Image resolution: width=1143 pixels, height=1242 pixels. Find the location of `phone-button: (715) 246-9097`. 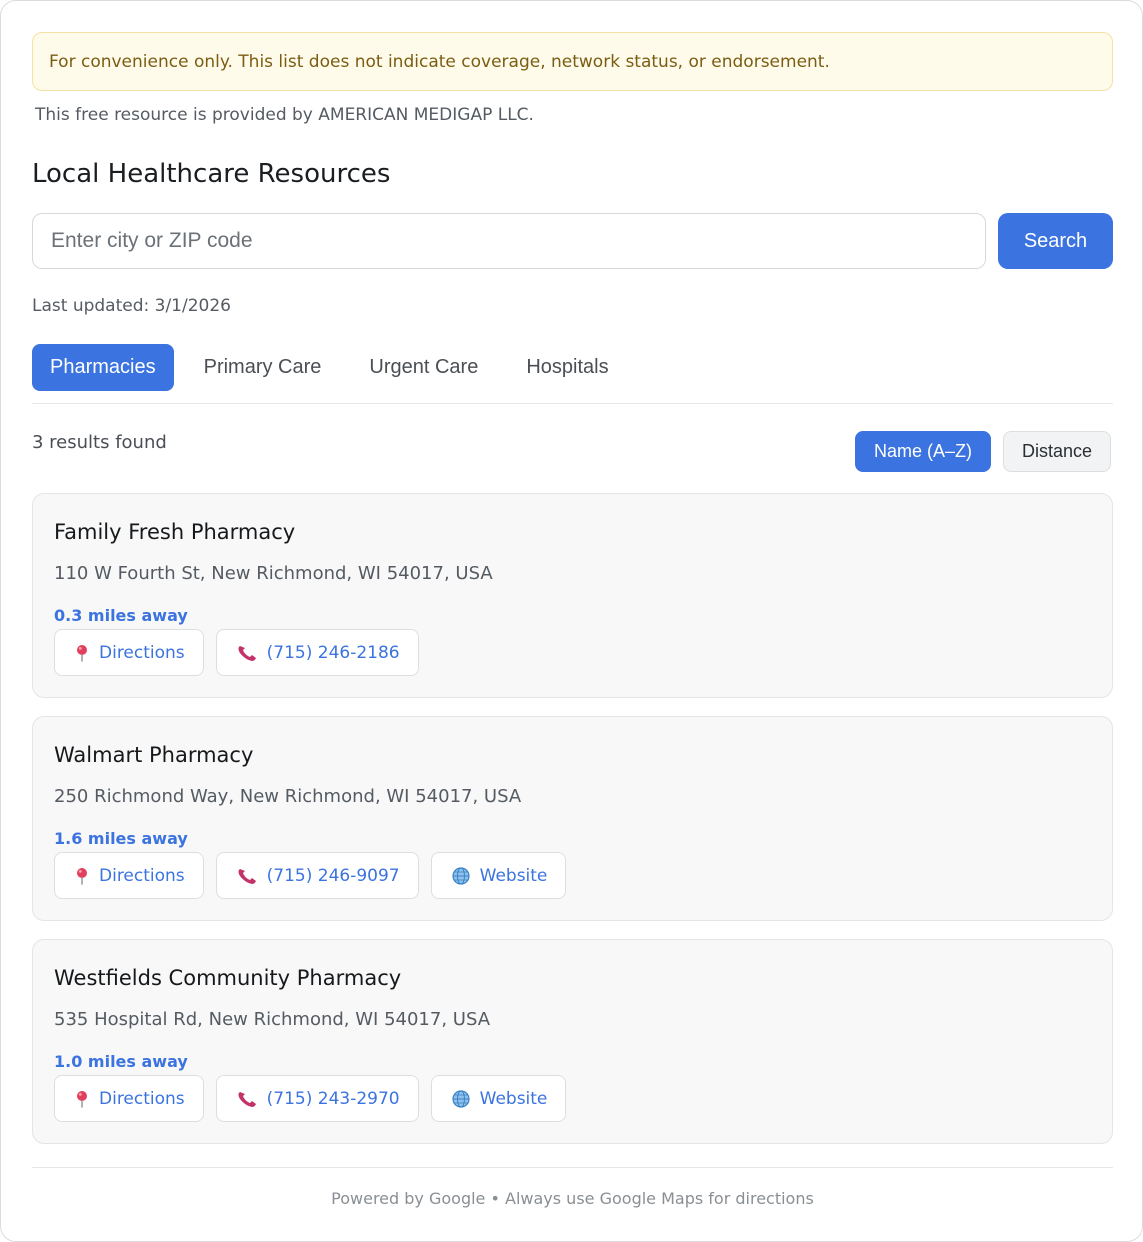

phone-button: (715) 246-9097 is located at coordinates (317, 875).